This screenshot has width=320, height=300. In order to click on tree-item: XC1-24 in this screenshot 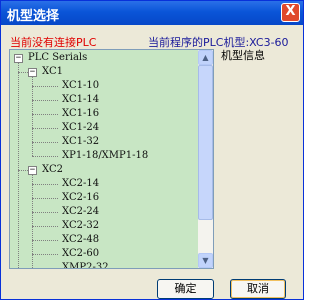, I will do `click(80, 128)`.